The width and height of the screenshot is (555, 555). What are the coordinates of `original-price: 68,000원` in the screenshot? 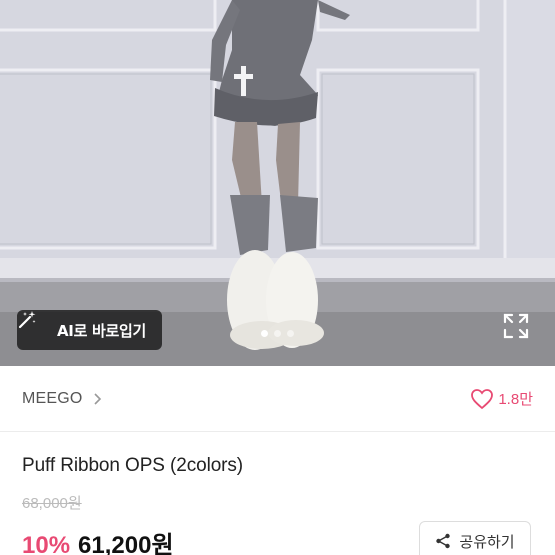 It's located at (52, 503).